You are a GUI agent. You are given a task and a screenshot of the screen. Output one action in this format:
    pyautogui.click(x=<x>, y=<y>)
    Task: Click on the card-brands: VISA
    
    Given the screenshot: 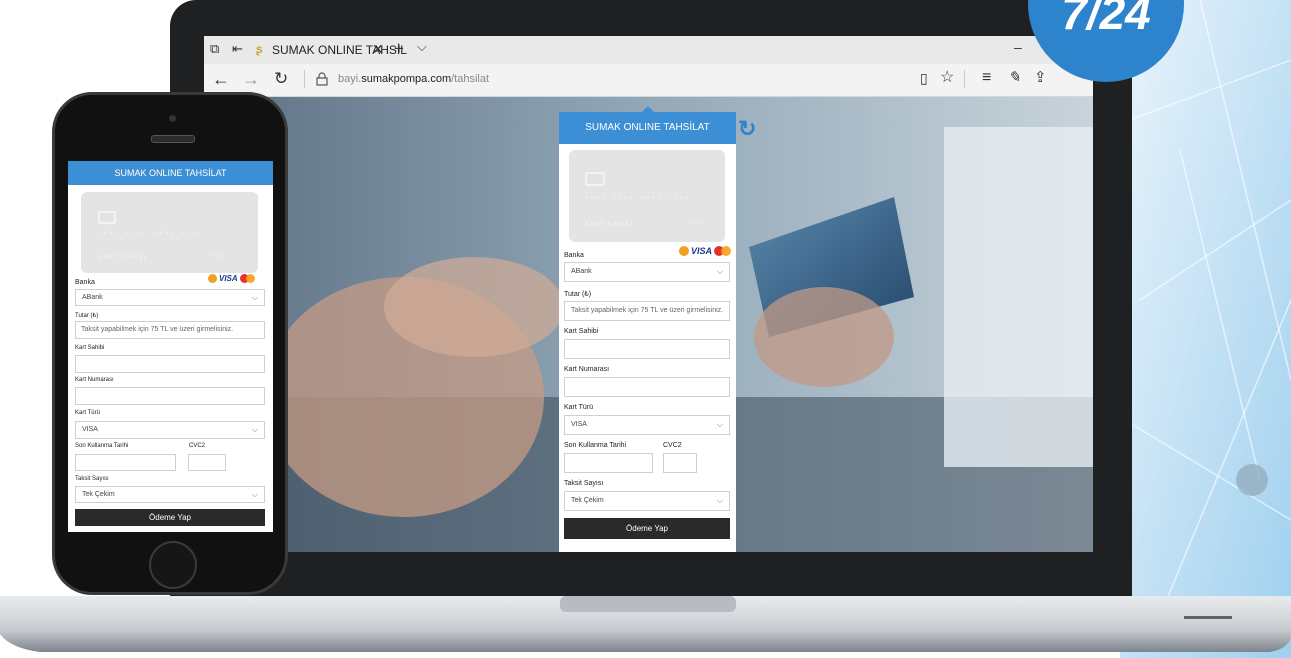 What is the action you would take?
    pyautogui.click(x=705, y=251)
    